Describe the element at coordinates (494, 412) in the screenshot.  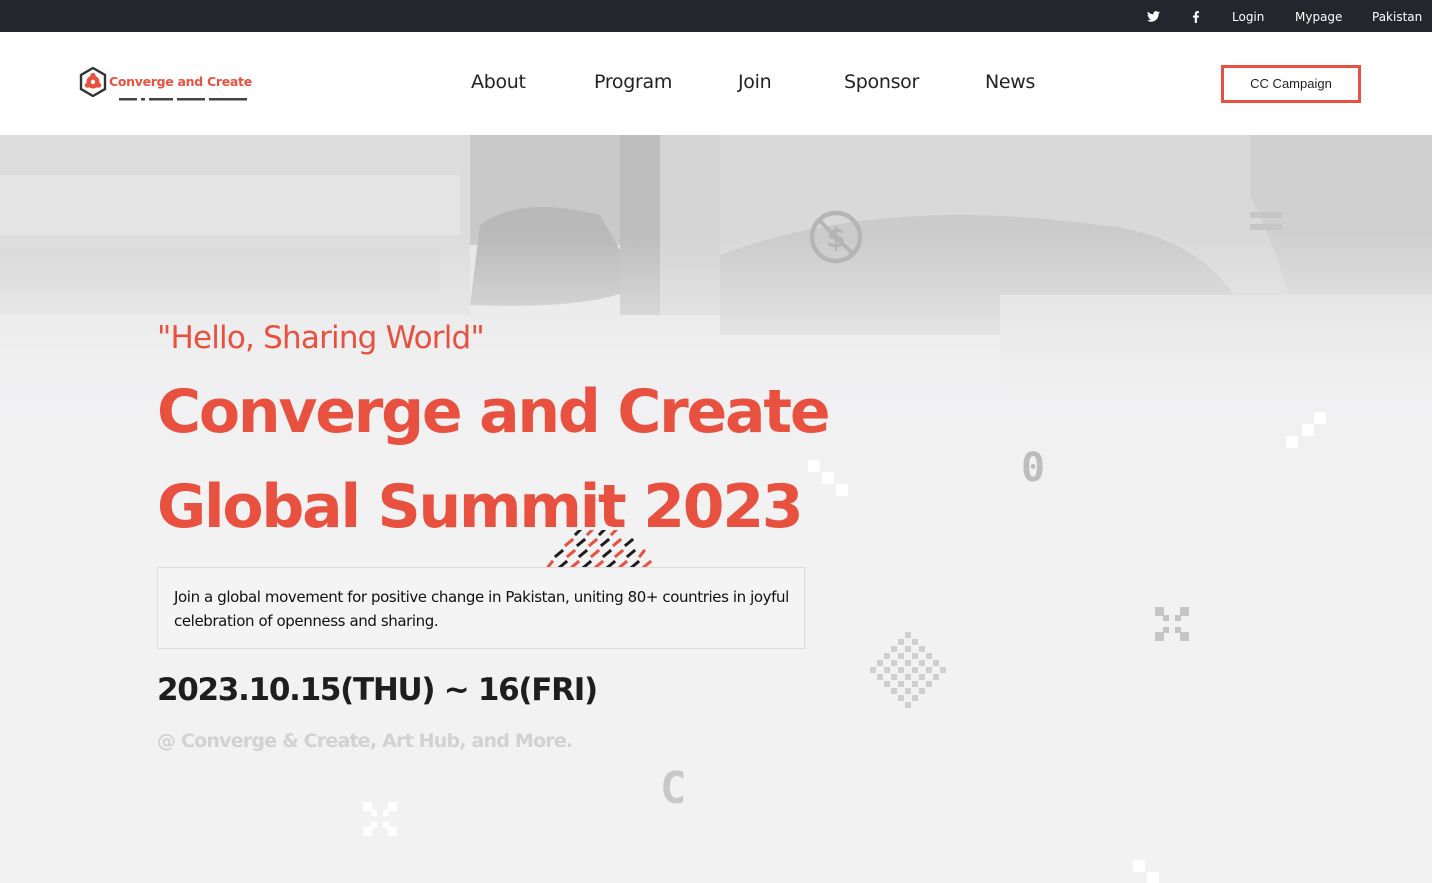
I see `hero-title-line-1: Converge and Create` at that location.